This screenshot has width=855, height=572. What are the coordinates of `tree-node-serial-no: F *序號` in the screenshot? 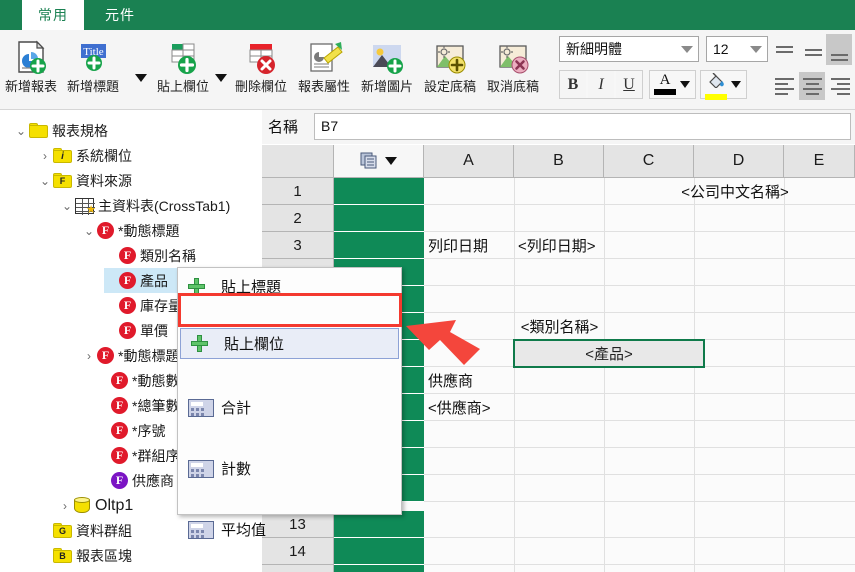 It's located at (130, 430).